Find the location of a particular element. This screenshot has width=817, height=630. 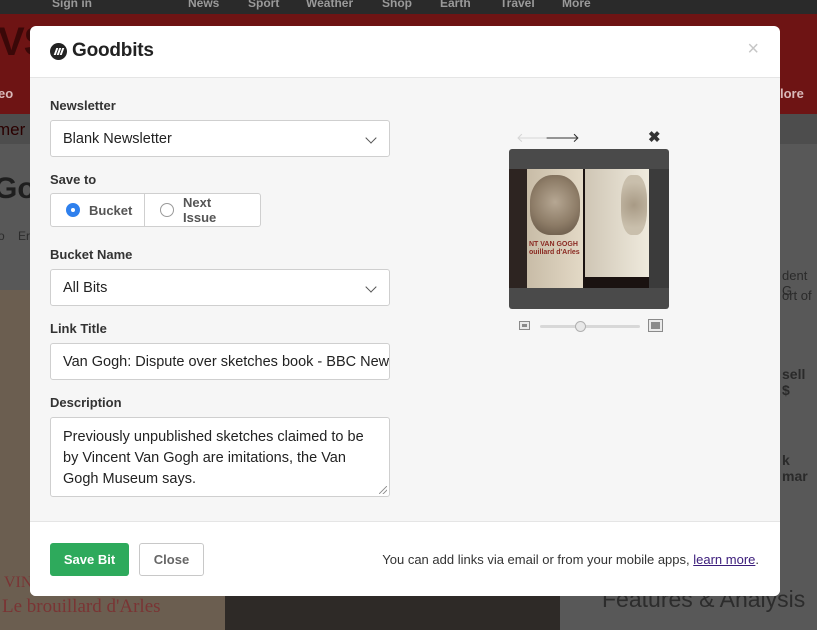

radio-bucket-label: Bucket is located at coordinates (111, 210).